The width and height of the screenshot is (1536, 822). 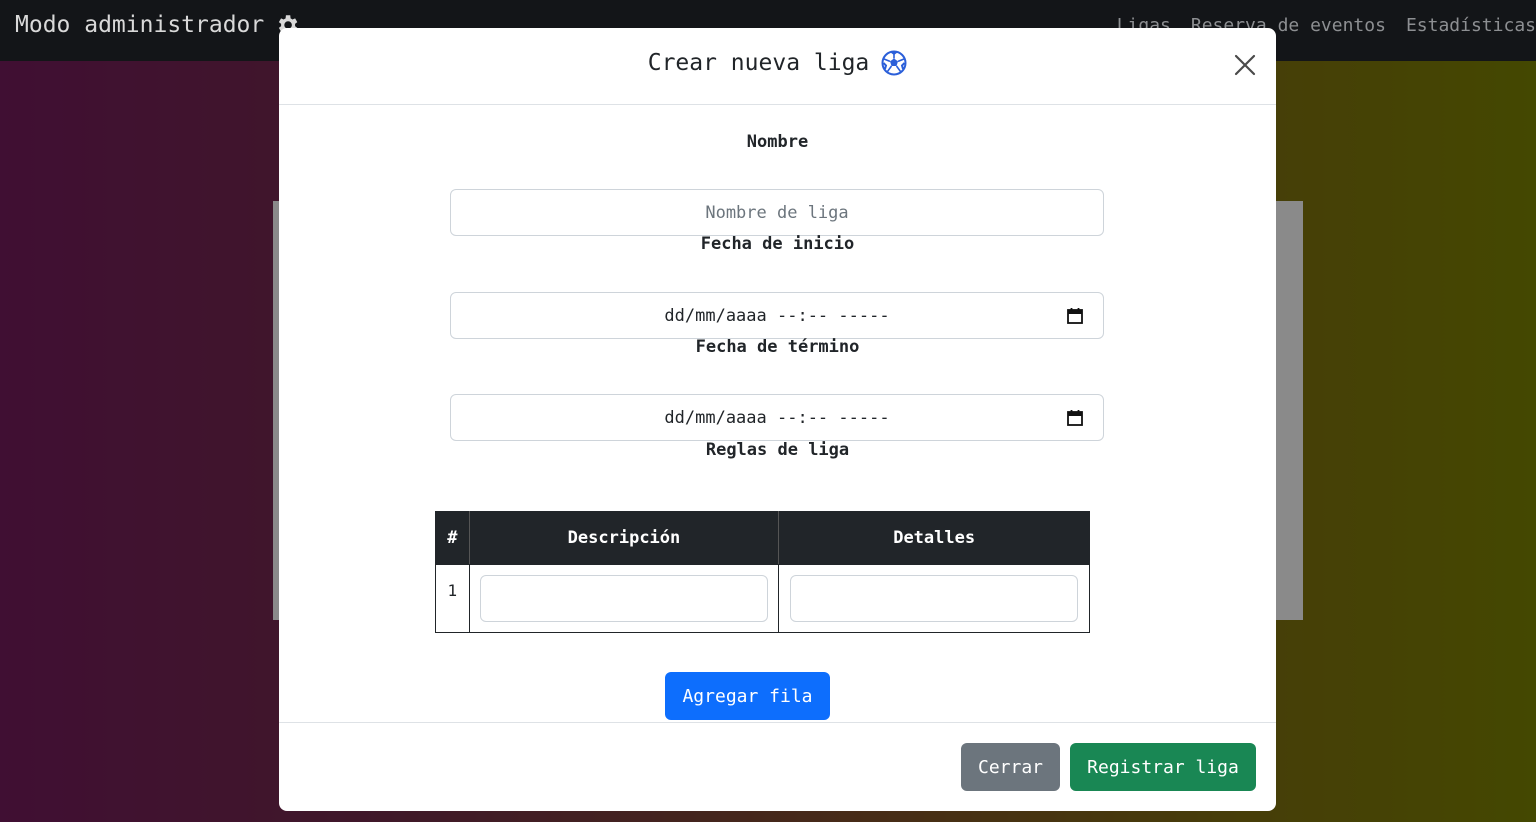 What do you see at coordinates (624, 538) in the screenshot?
I see `table-header-descripcion: Descripción` at bounding box center [624, 538].